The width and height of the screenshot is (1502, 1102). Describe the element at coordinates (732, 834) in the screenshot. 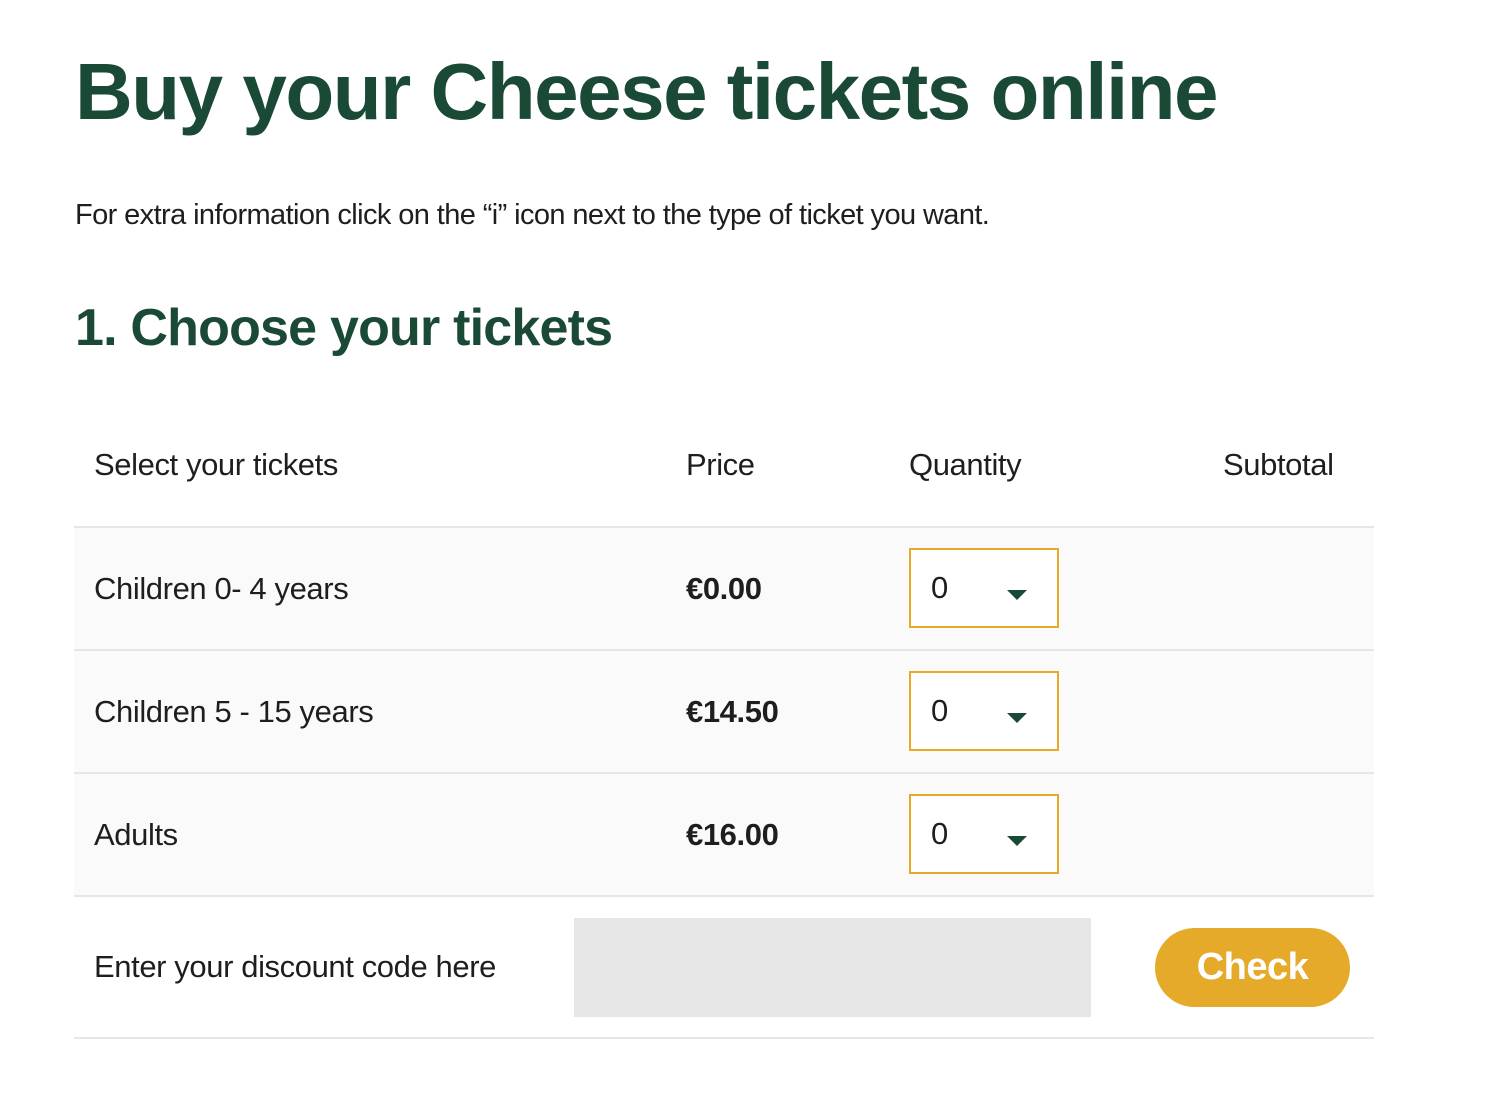

I see `ticket-price: €16.00` at that location.